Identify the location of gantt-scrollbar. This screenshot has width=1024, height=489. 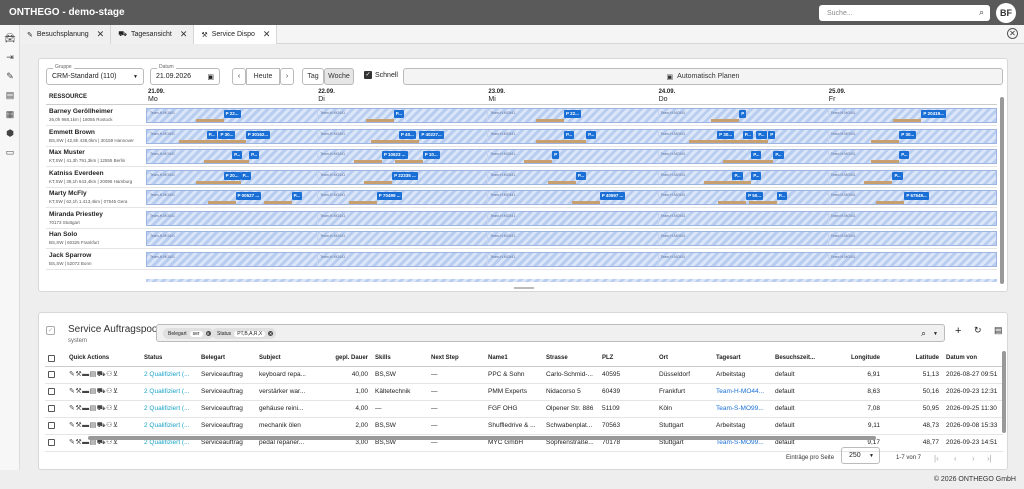
(1002, 190).